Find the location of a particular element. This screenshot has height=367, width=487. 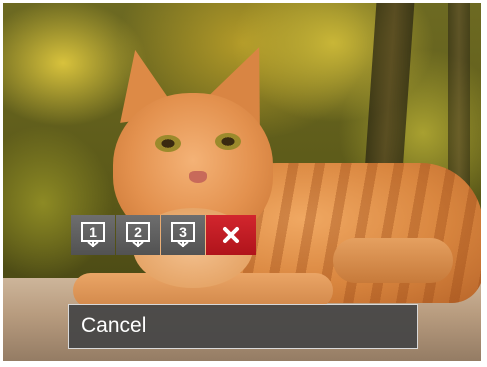

cat-nose is located at coordinates (198, 177).